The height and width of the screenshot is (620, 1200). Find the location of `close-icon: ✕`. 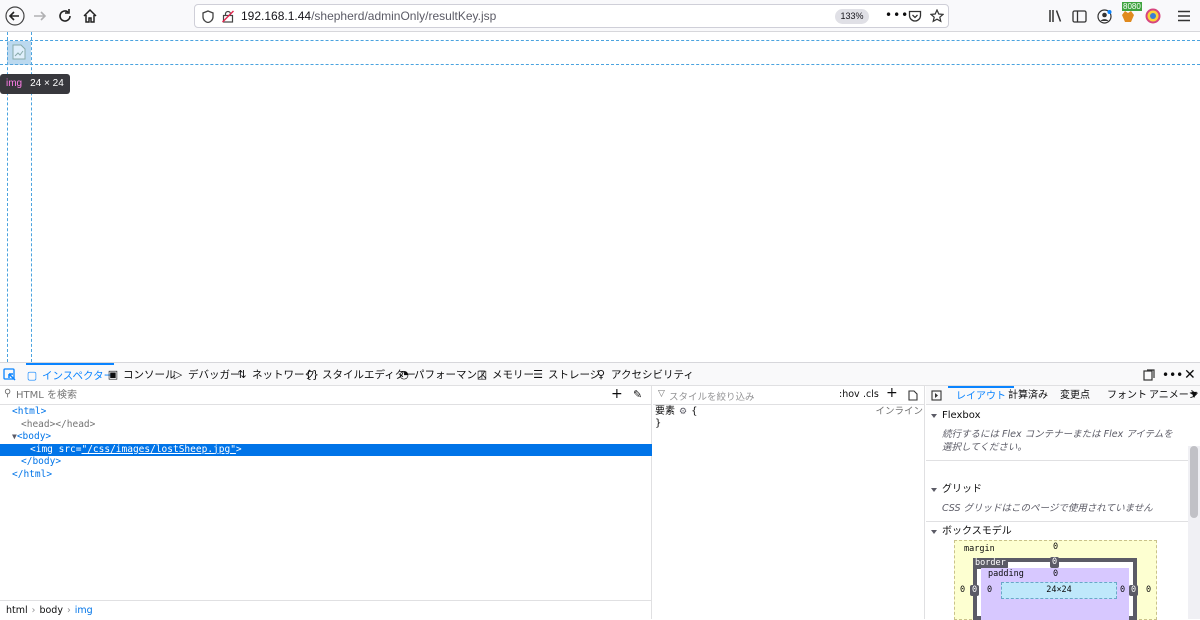

close-icon: ✕ is located at coordinates (1190, 374).